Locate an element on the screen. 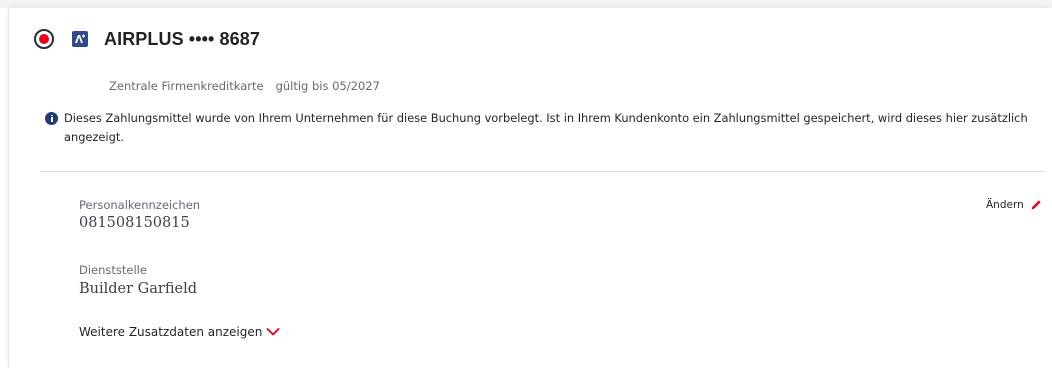  card-type: Zentrale Firmenkreditkarte is located at coordinates (186, 86).